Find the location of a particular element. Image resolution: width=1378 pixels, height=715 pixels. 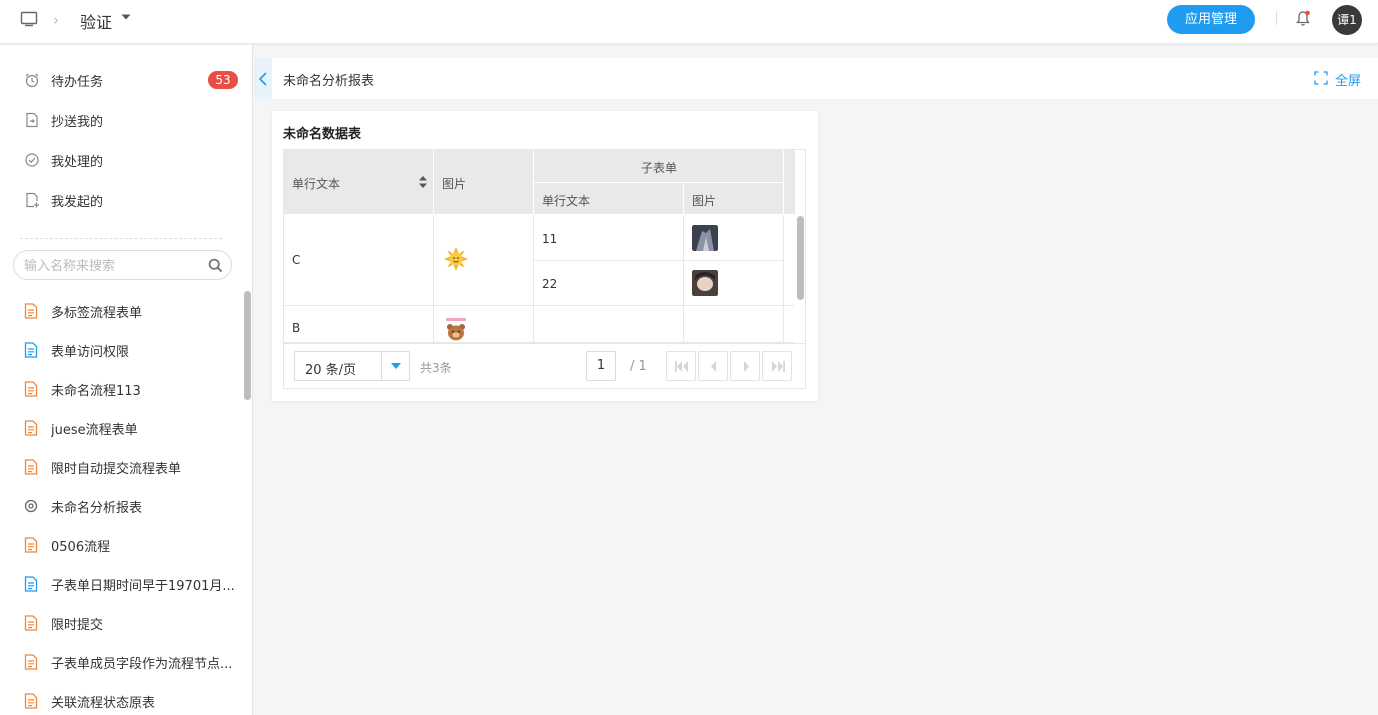

bear-sticker-image is located at coordinates (456, 330).